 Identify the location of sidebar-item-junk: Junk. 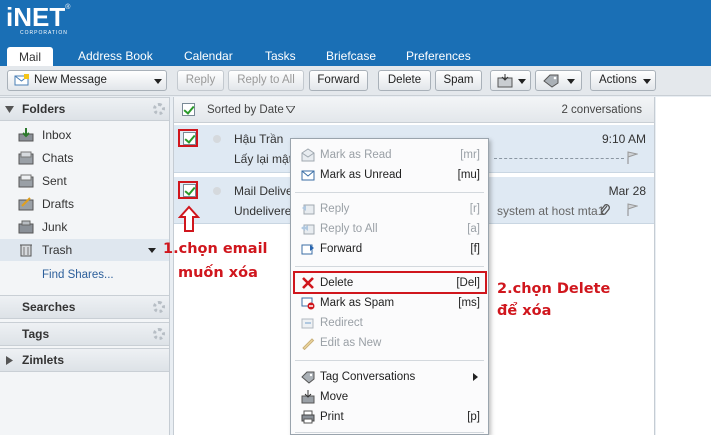
(84, 227).